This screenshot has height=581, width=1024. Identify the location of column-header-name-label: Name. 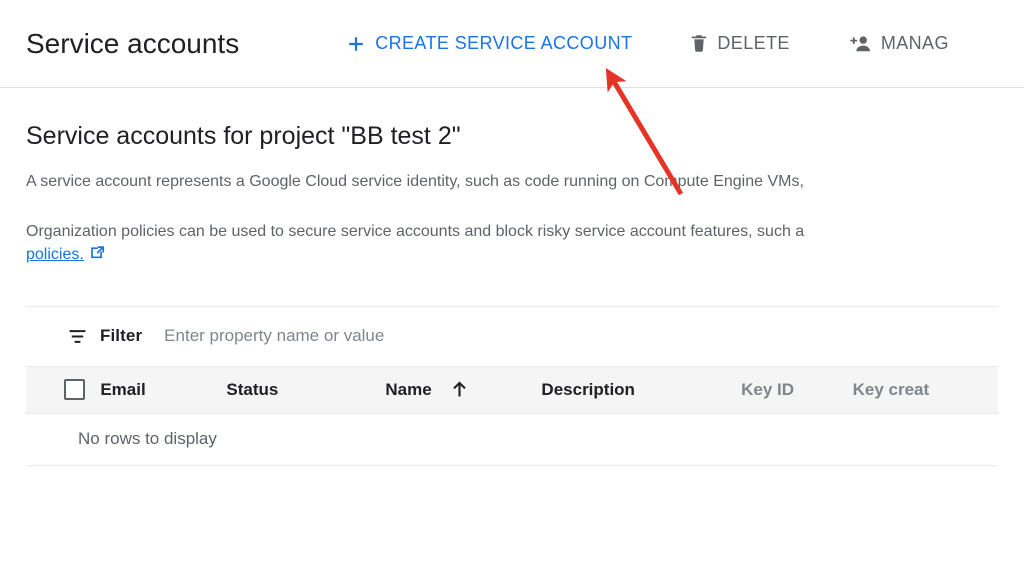
(408, 389).